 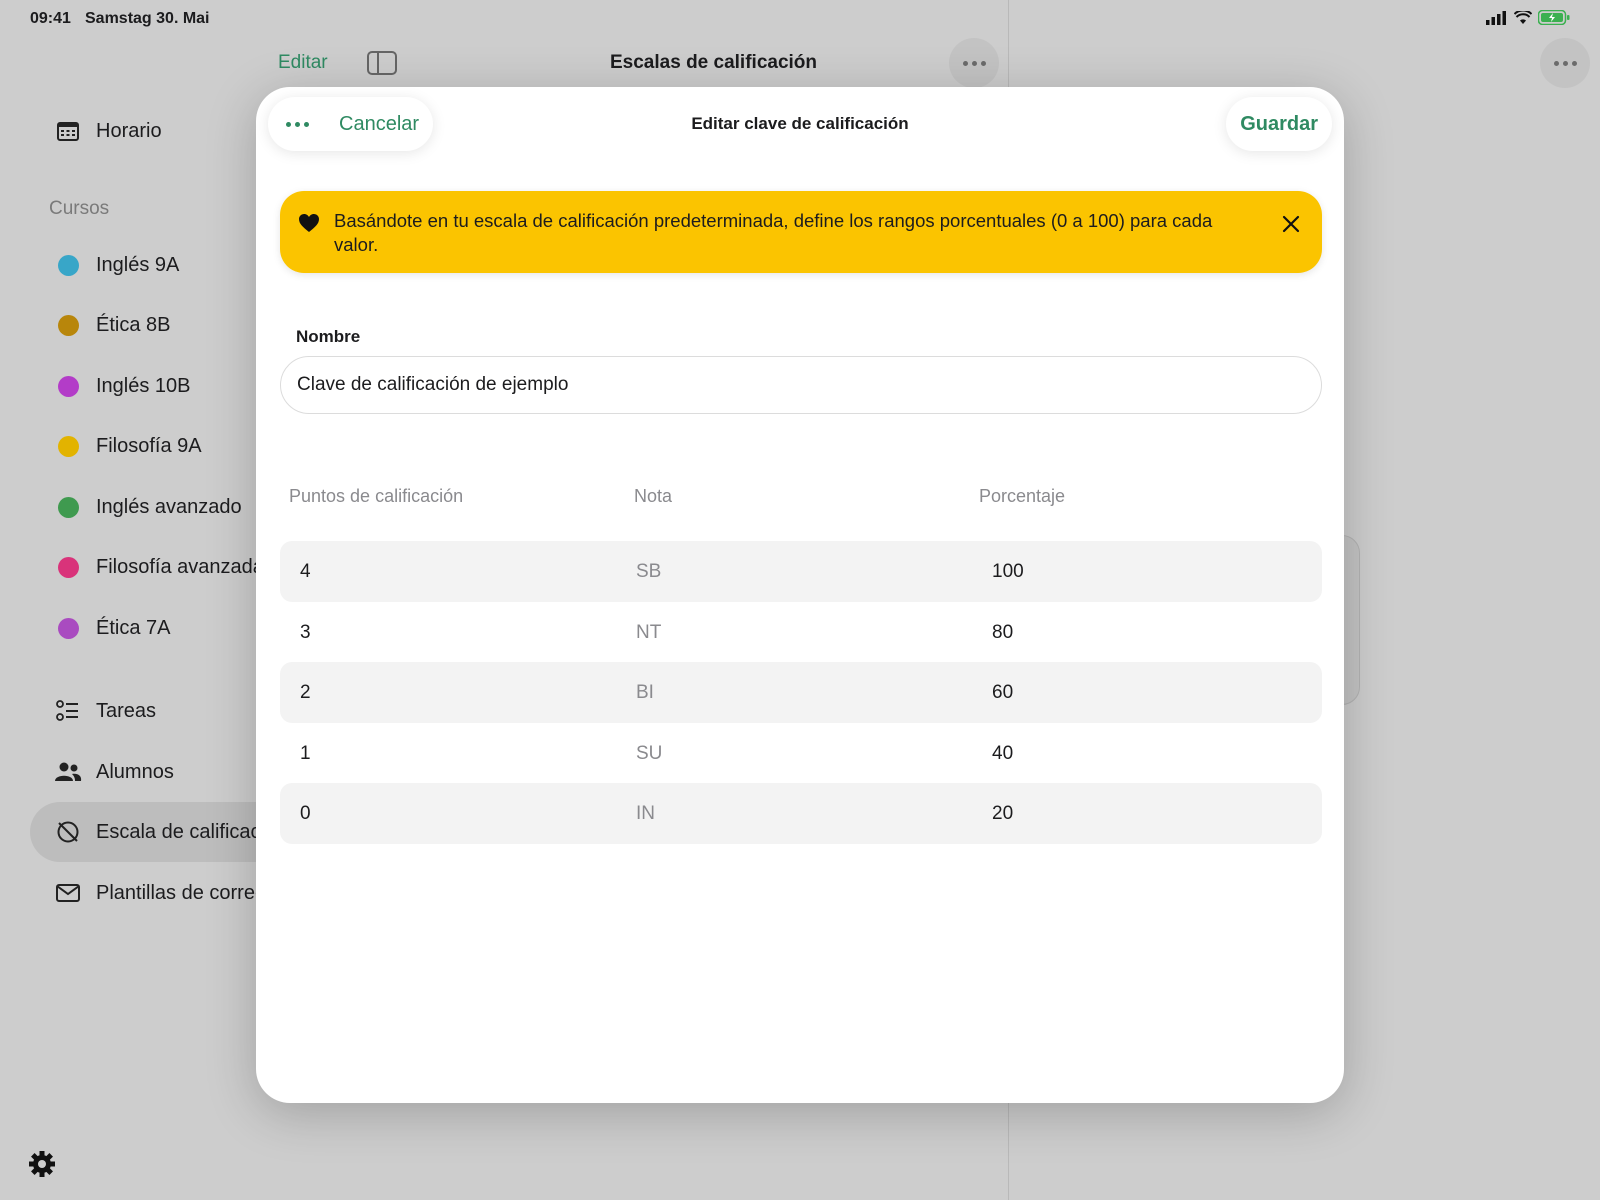 I want to click on sidebar-toggle-icon, so click(x=382, y=63).